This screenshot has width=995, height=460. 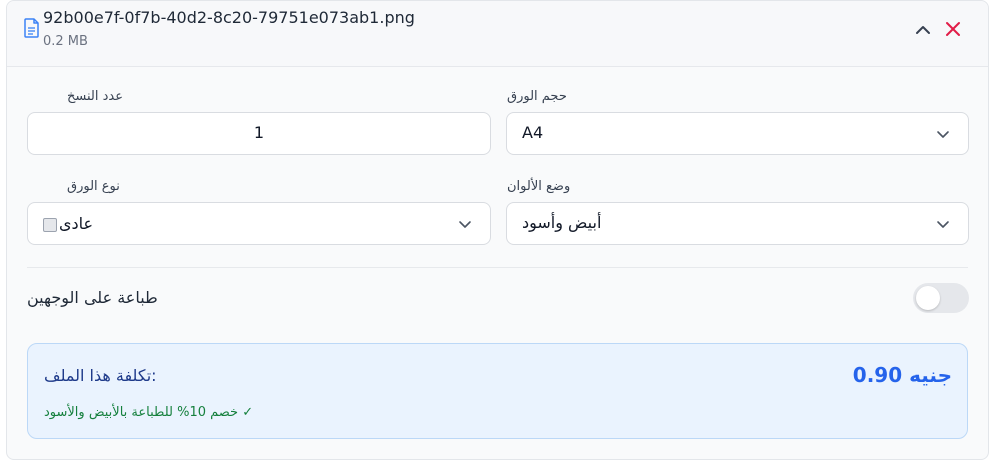 I want to click on copies-value: 1, so click(x=259, y=132).